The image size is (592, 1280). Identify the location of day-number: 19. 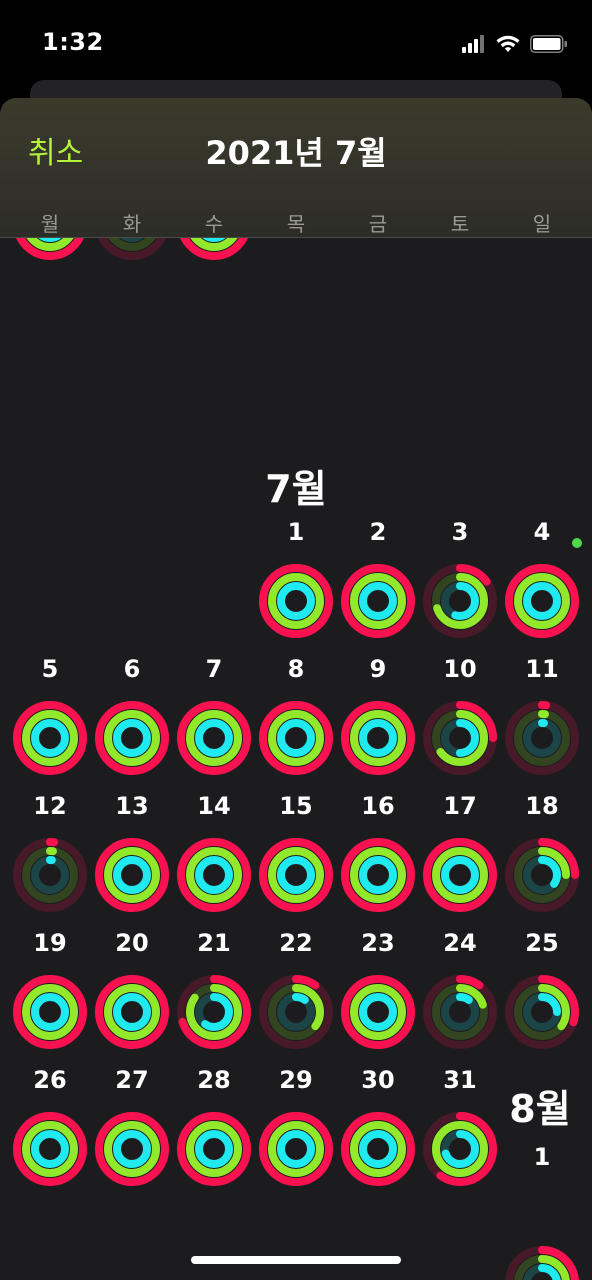
(50, 943).